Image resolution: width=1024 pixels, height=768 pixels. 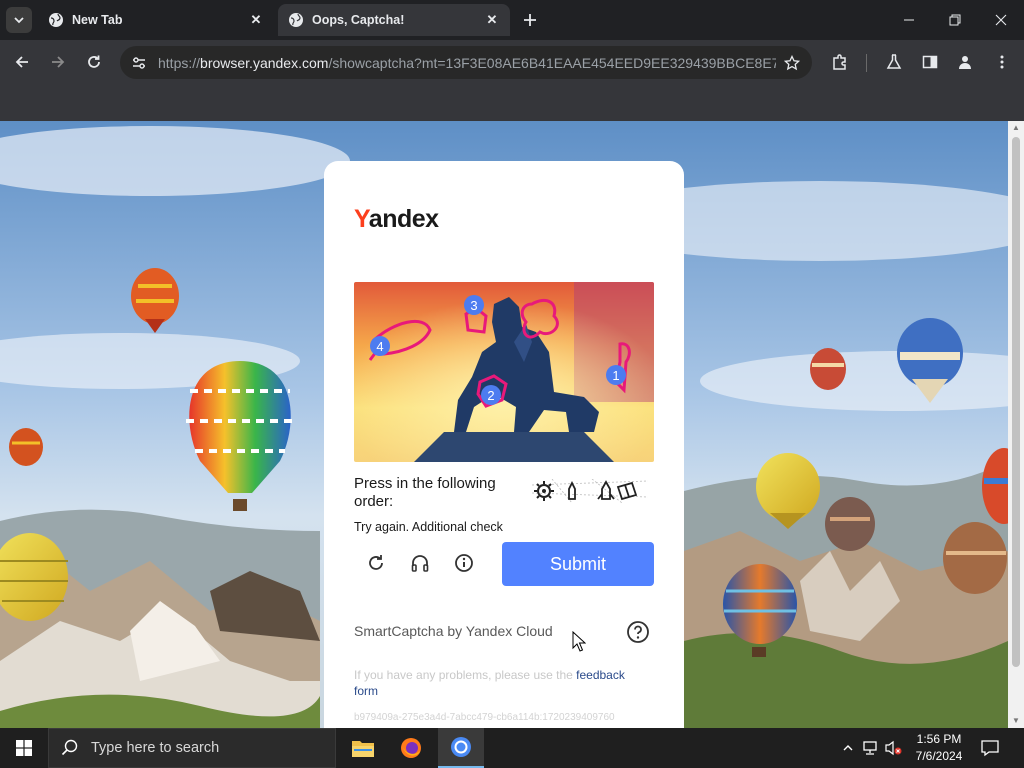 I want to click on bookmark-bar, so click(x=512, y=103).